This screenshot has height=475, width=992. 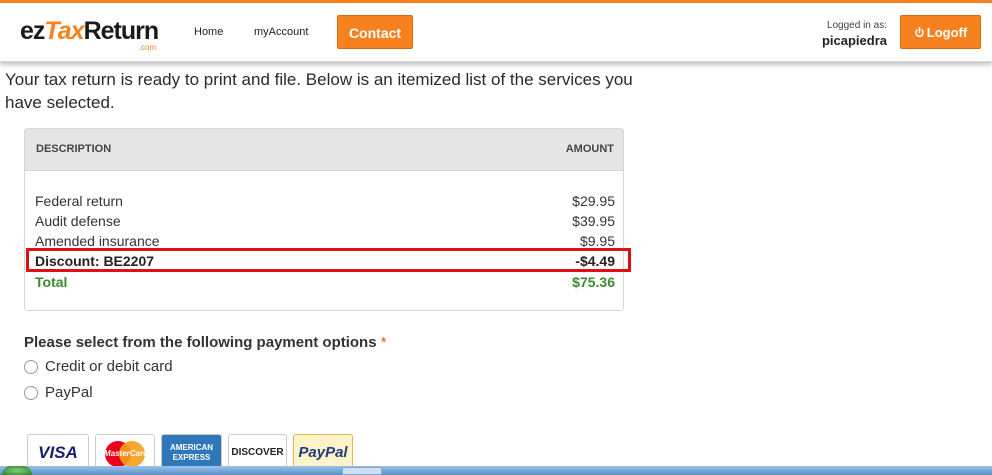 I want to click on os-taskbar, so click(x=496, y=470).